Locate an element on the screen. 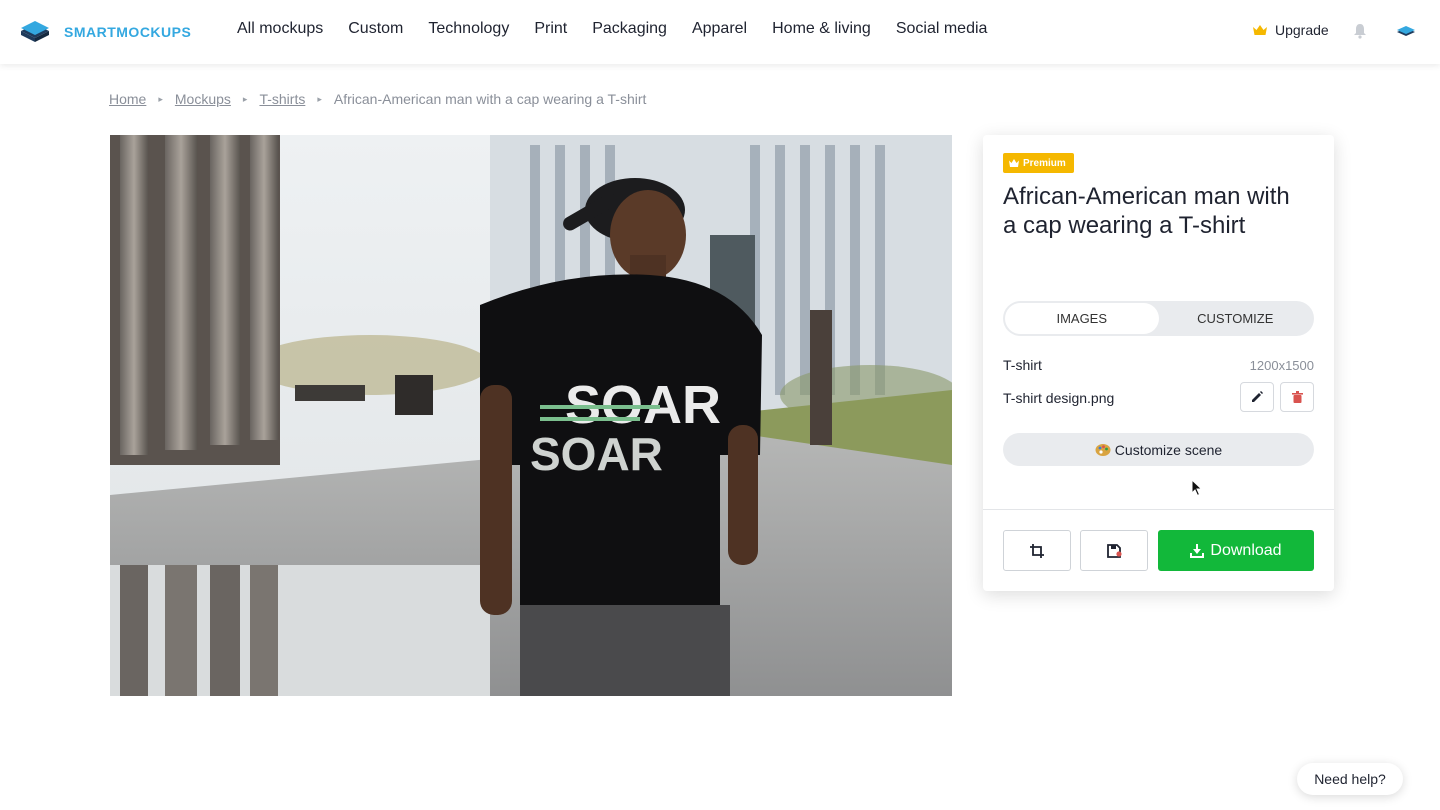  customize-scene-label: Customize scene is located at coordinates (1168, 449).